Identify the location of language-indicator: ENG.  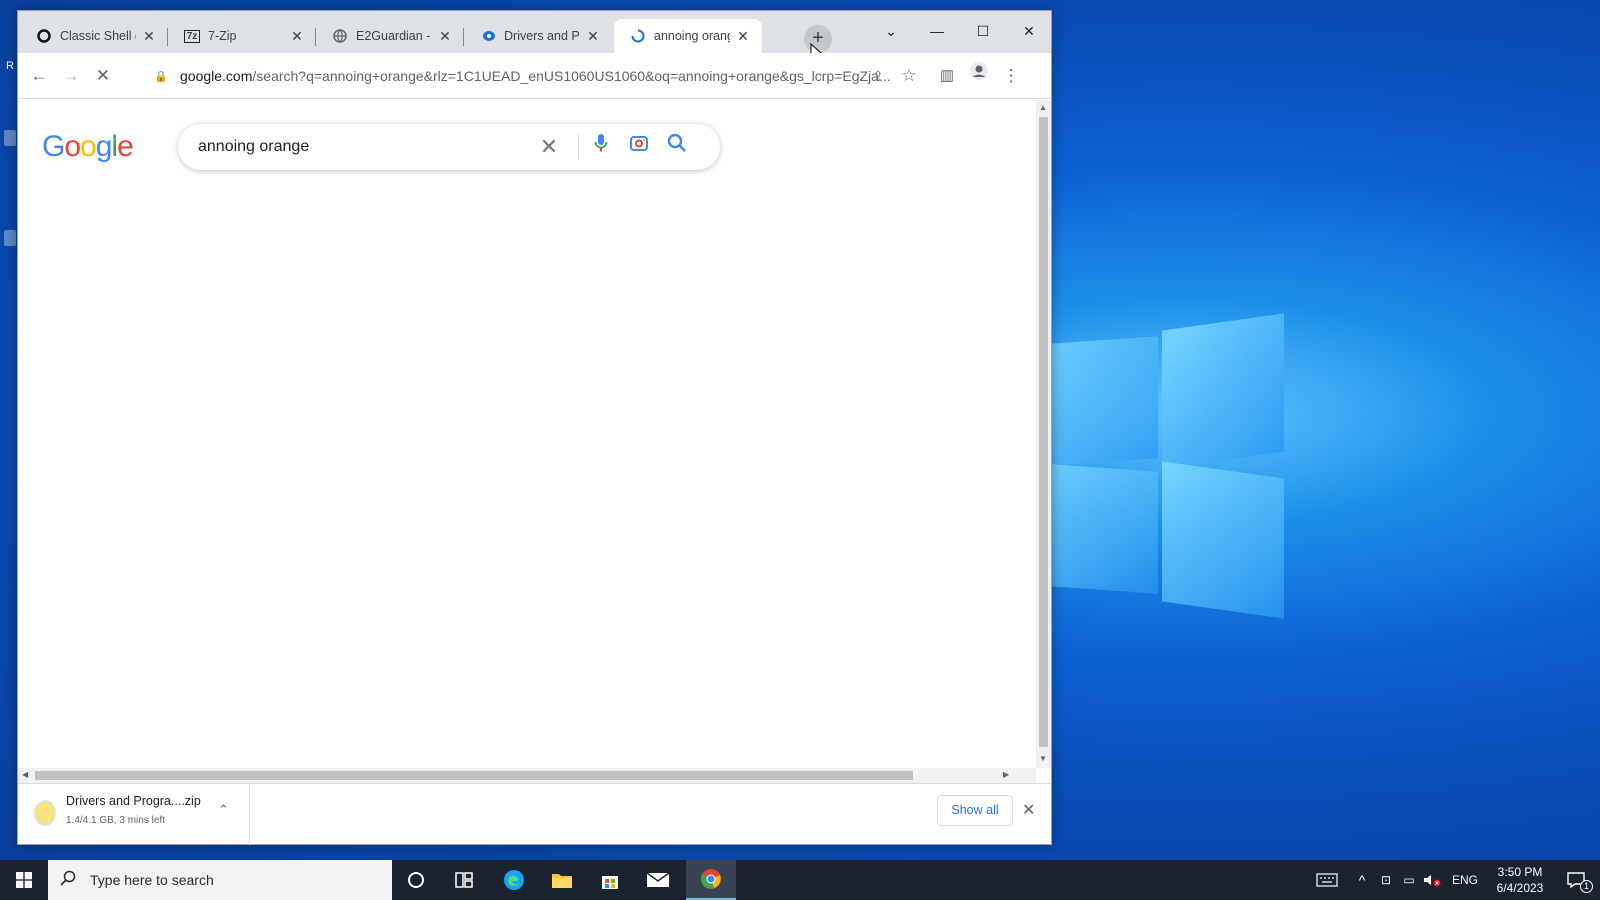
(1465, 880).